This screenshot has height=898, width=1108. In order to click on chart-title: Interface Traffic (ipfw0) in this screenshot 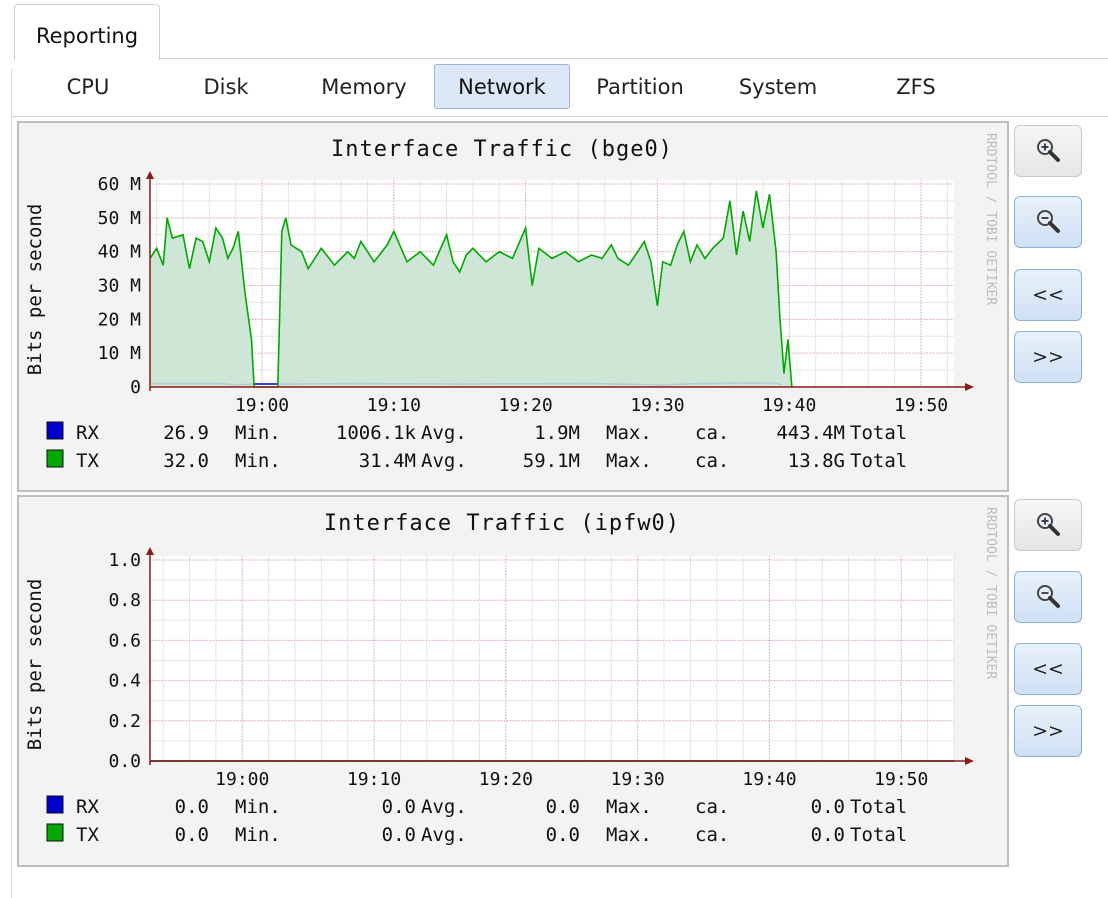, I will do `click(502, 523)`.